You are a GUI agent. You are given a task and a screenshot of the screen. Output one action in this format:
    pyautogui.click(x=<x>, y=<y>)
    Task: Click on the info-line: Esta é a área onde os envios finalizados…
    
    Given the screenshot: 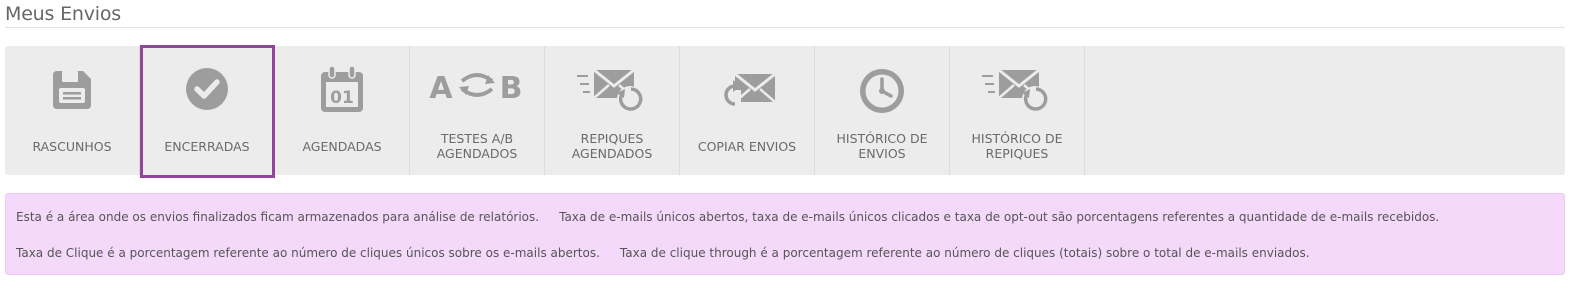 What is the action you would take?
    pyautogui.click(x=727, y=217)
    